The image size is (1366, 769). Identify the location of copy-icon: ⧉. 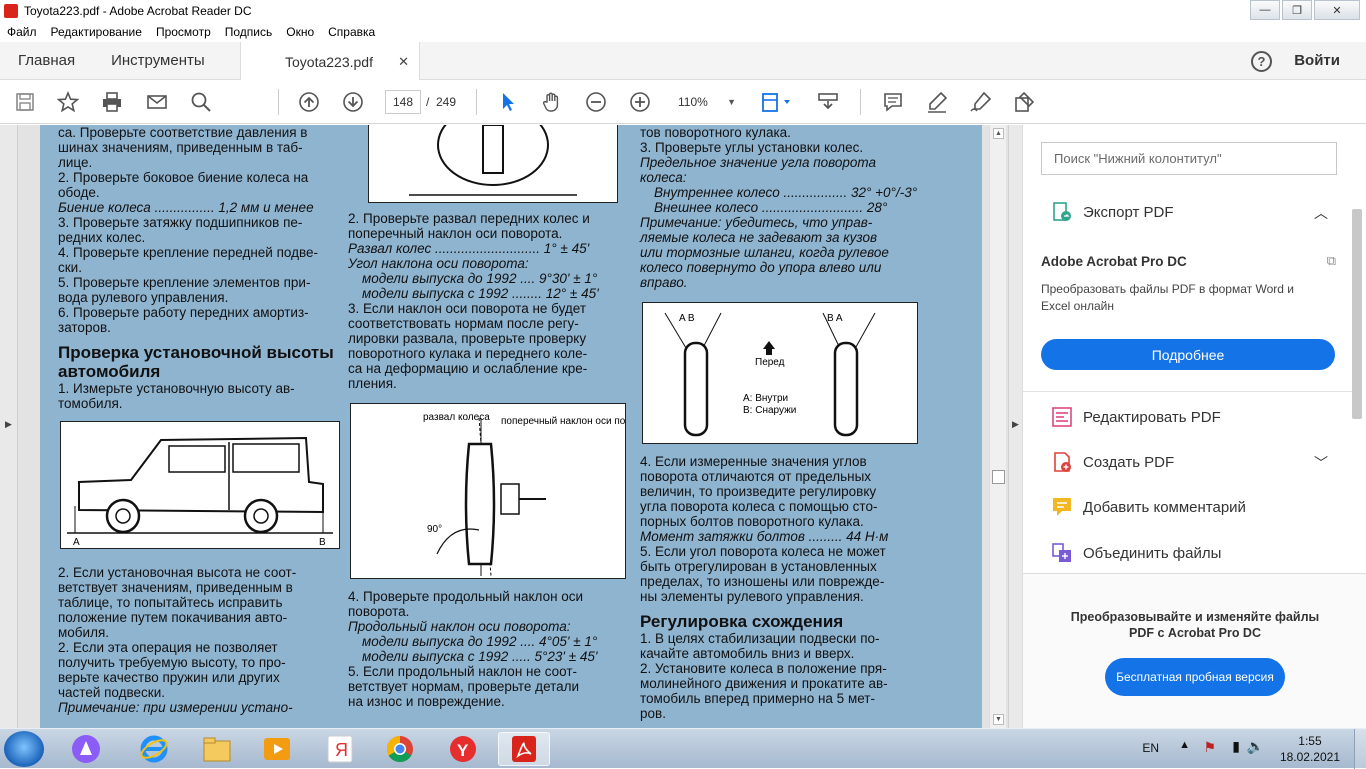
(1331, 261).